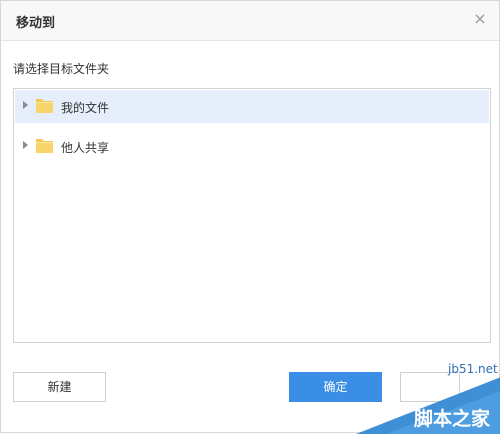  I want to click on tree-item-shared: 他人共享, so click(252, 146).